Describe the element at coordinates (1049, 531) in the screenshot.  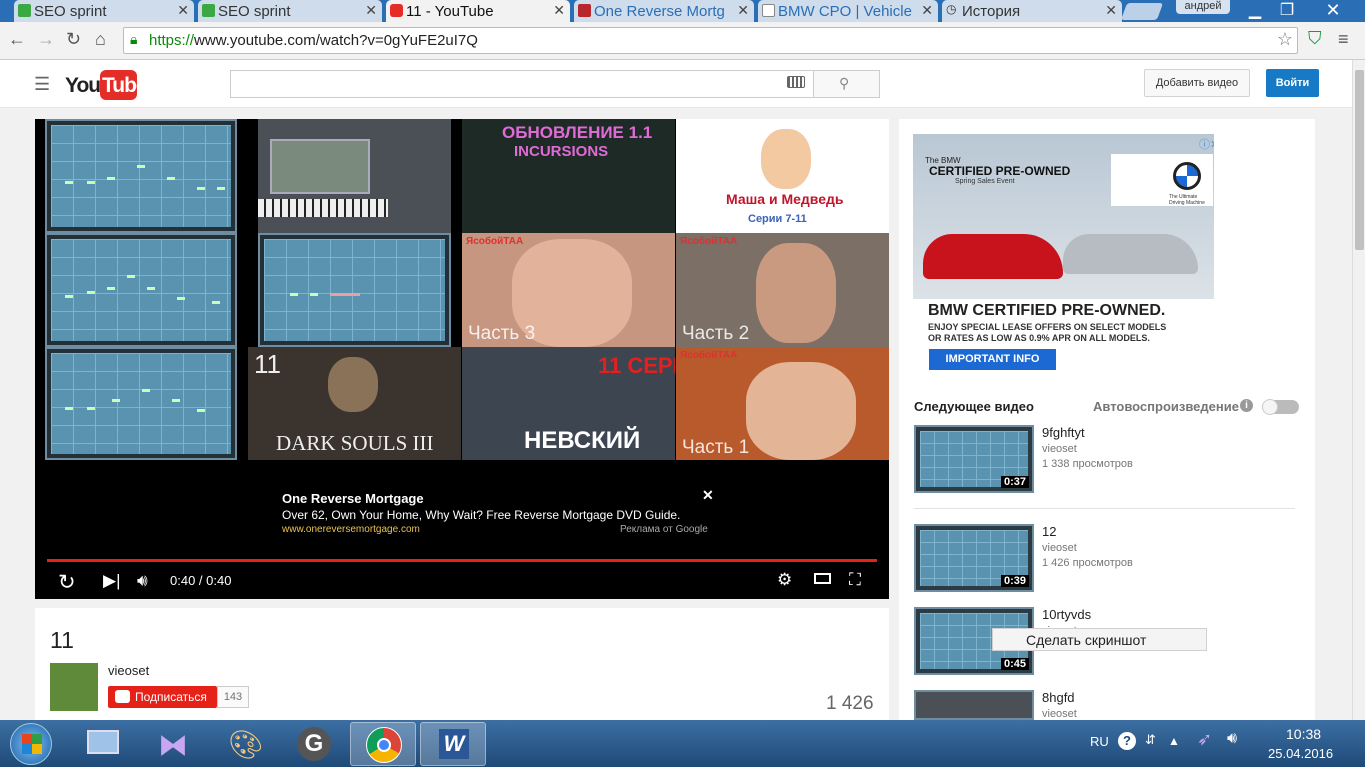
I see `related-title: 12` at that location.